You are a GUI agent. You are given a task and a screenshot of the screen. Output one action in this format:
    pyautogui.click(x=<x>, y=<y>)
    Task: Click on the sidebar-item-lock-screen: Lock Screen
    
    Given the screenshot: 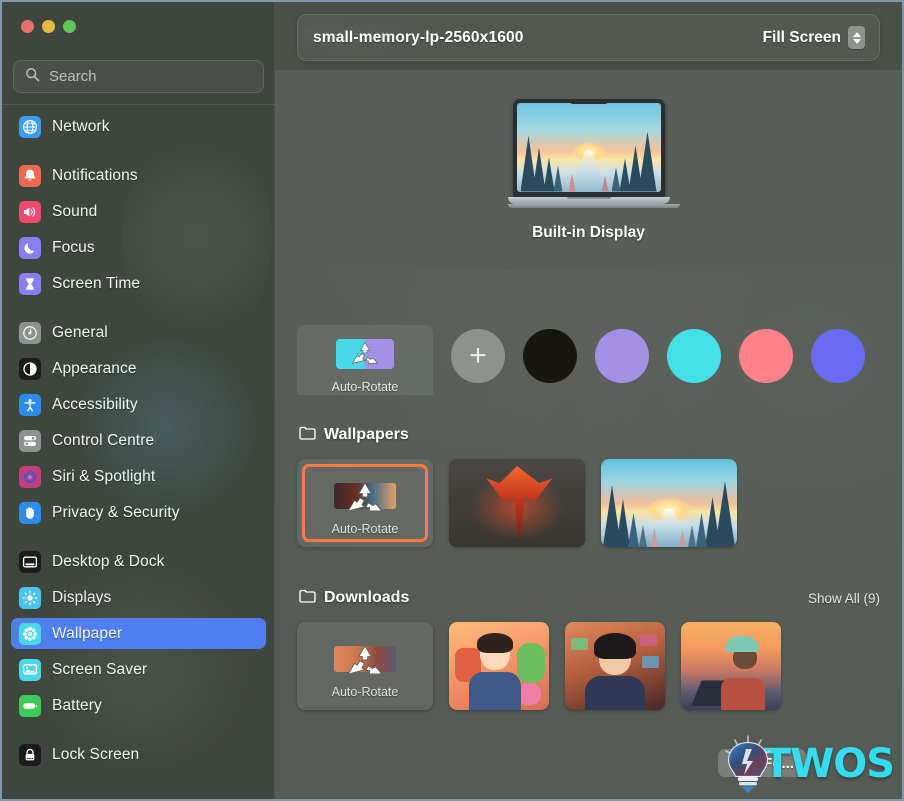 What is the action you would take?
    pyautogui.click(x=138, y=754)
    